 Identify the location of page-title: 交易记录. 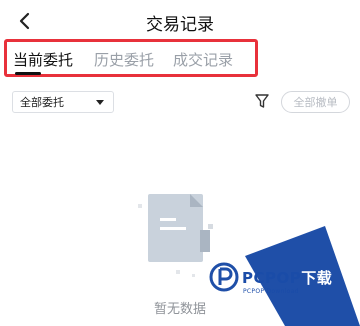
(180, 25).